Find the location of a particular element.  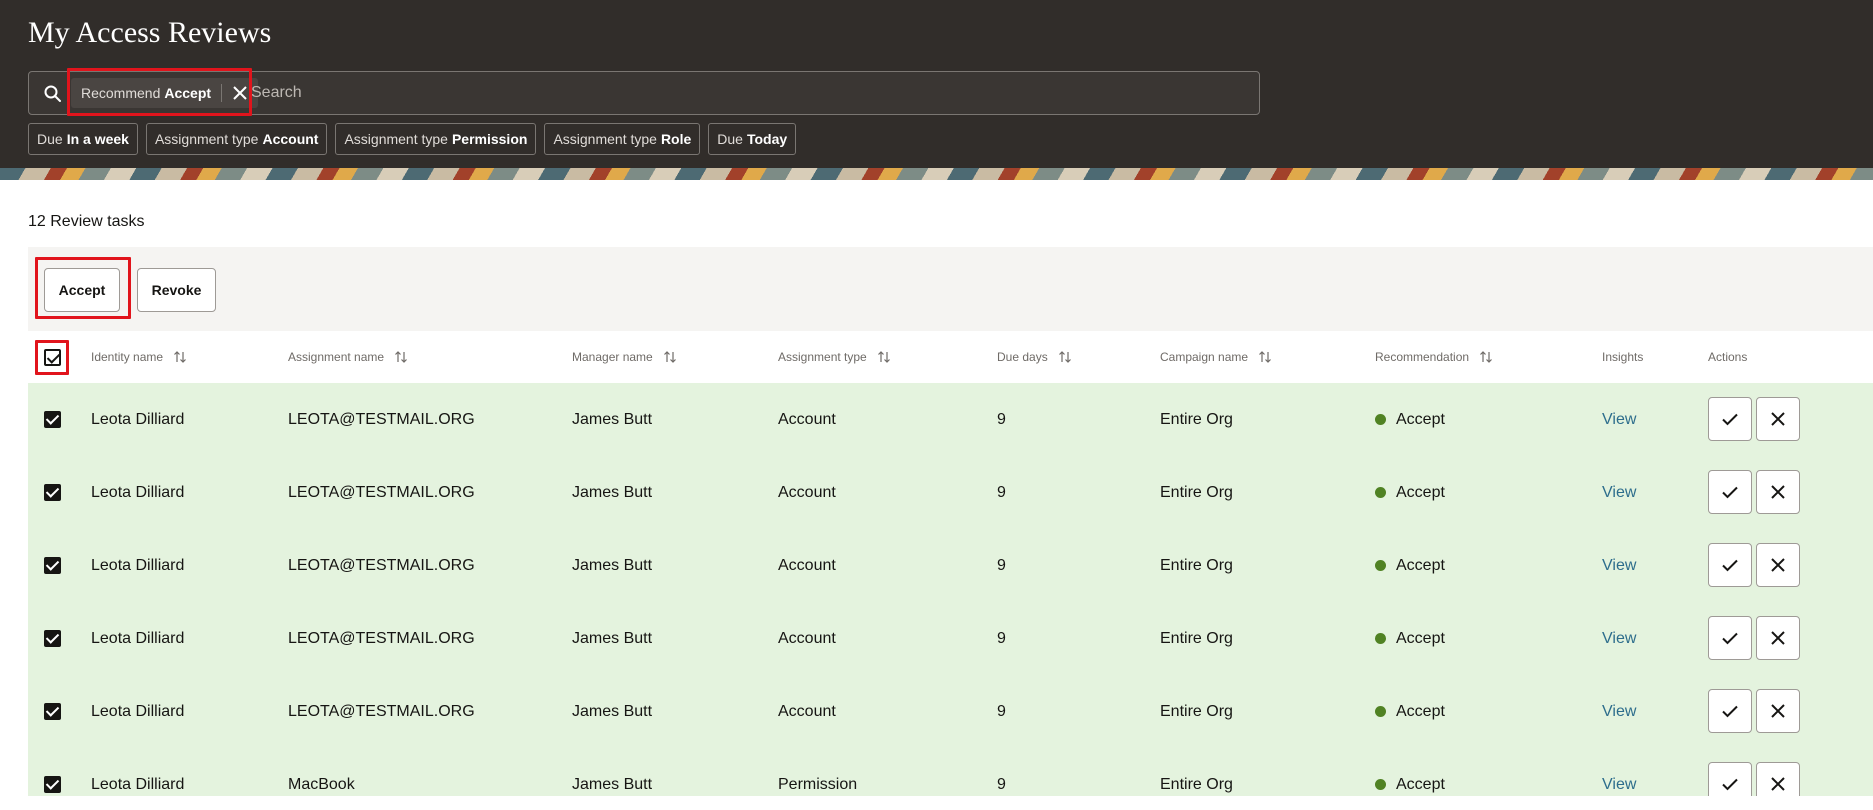

select-all-checkbox is located at coordinates (52, 357).